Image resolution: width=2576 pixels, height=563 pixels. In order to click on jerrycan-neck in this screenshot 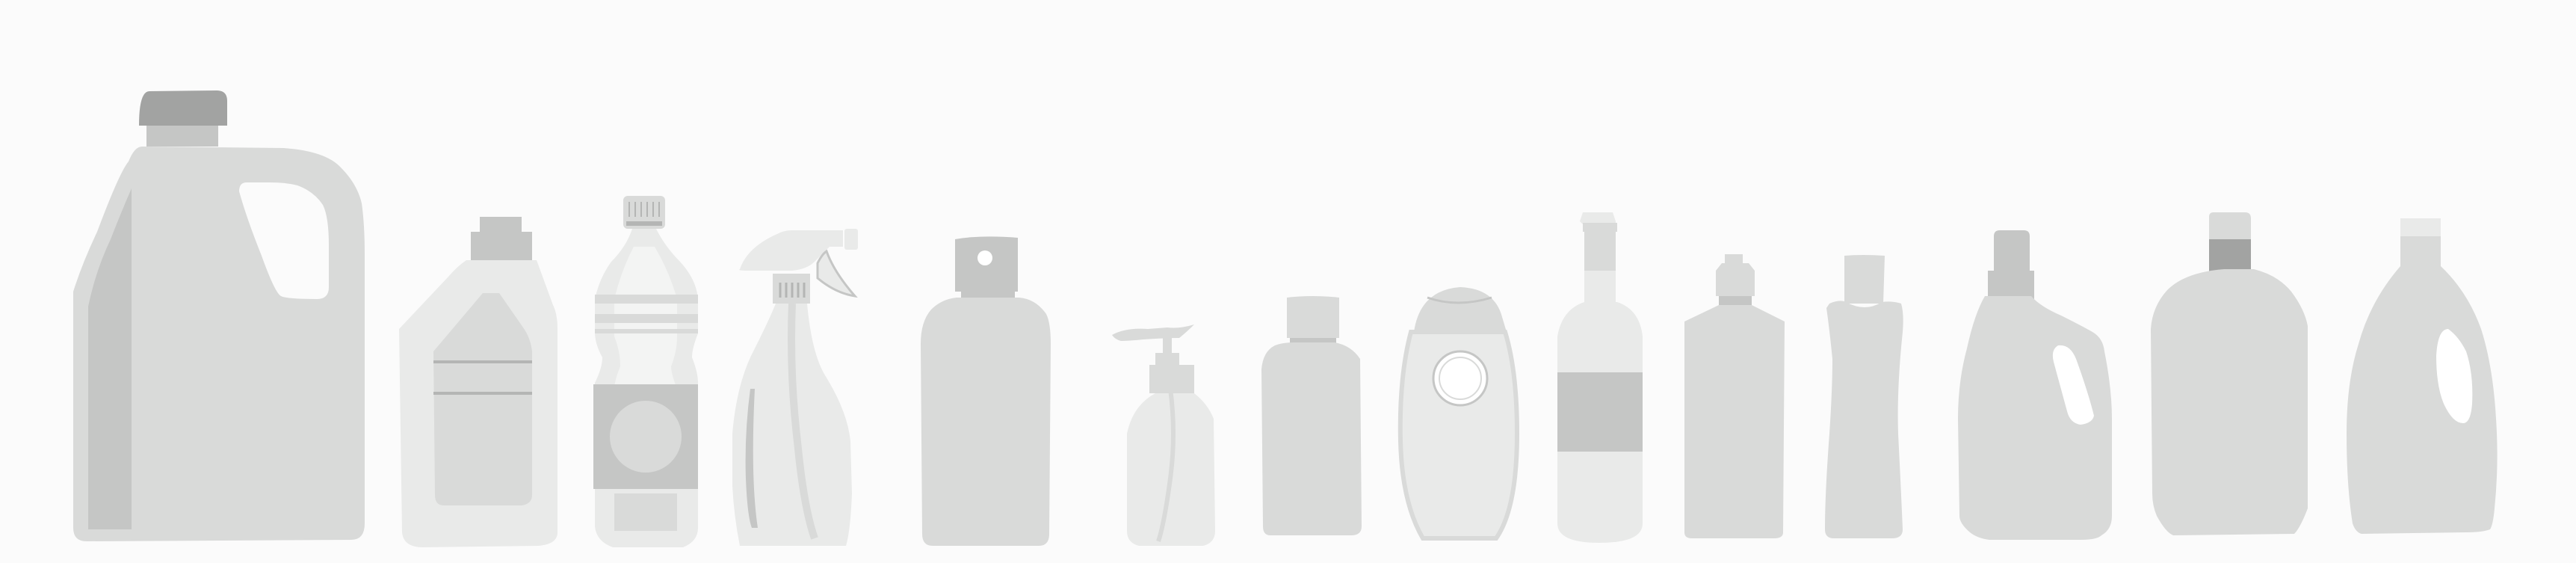, I will do `click(182, 136)`.